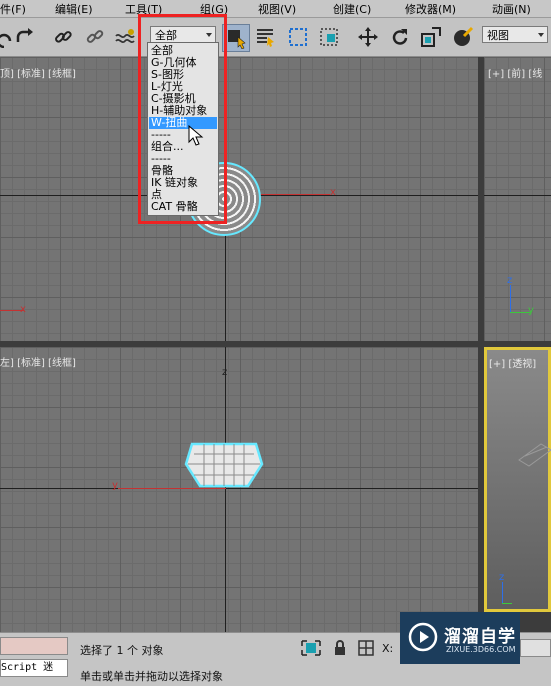  I want to click on maxscript-label: Script 迷, so click(27, 667).